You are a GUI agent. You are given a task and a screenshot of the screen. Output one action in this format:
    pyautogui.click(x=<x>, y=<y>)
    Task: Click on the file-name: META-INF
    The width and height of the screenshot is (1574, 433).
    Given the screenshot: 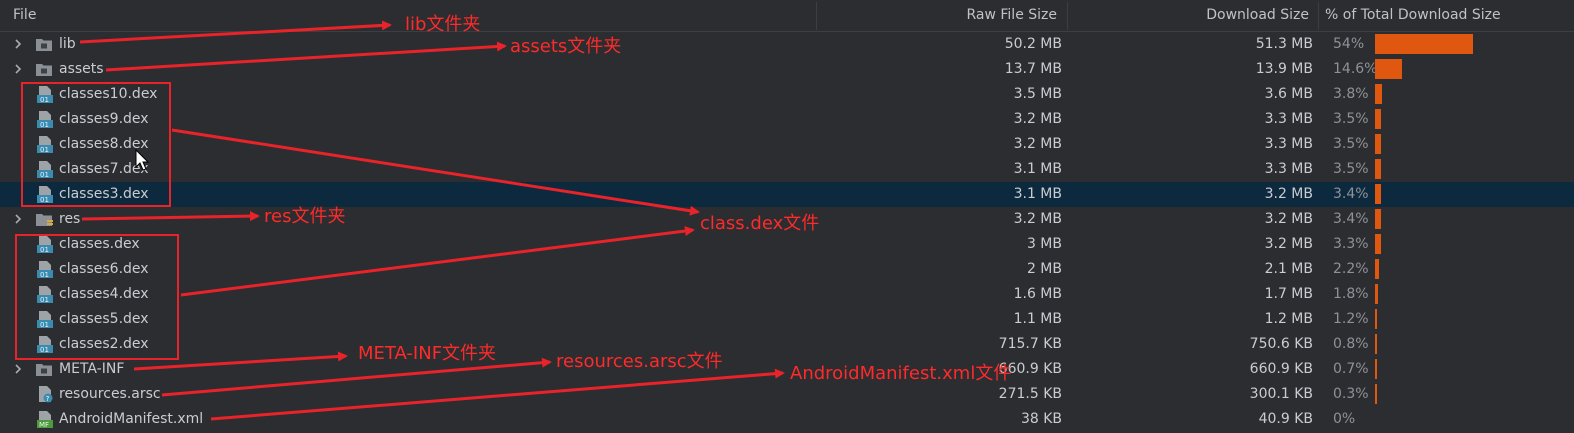 What is the action you would take?
    pyautogui.click(x=92, y=369)
    